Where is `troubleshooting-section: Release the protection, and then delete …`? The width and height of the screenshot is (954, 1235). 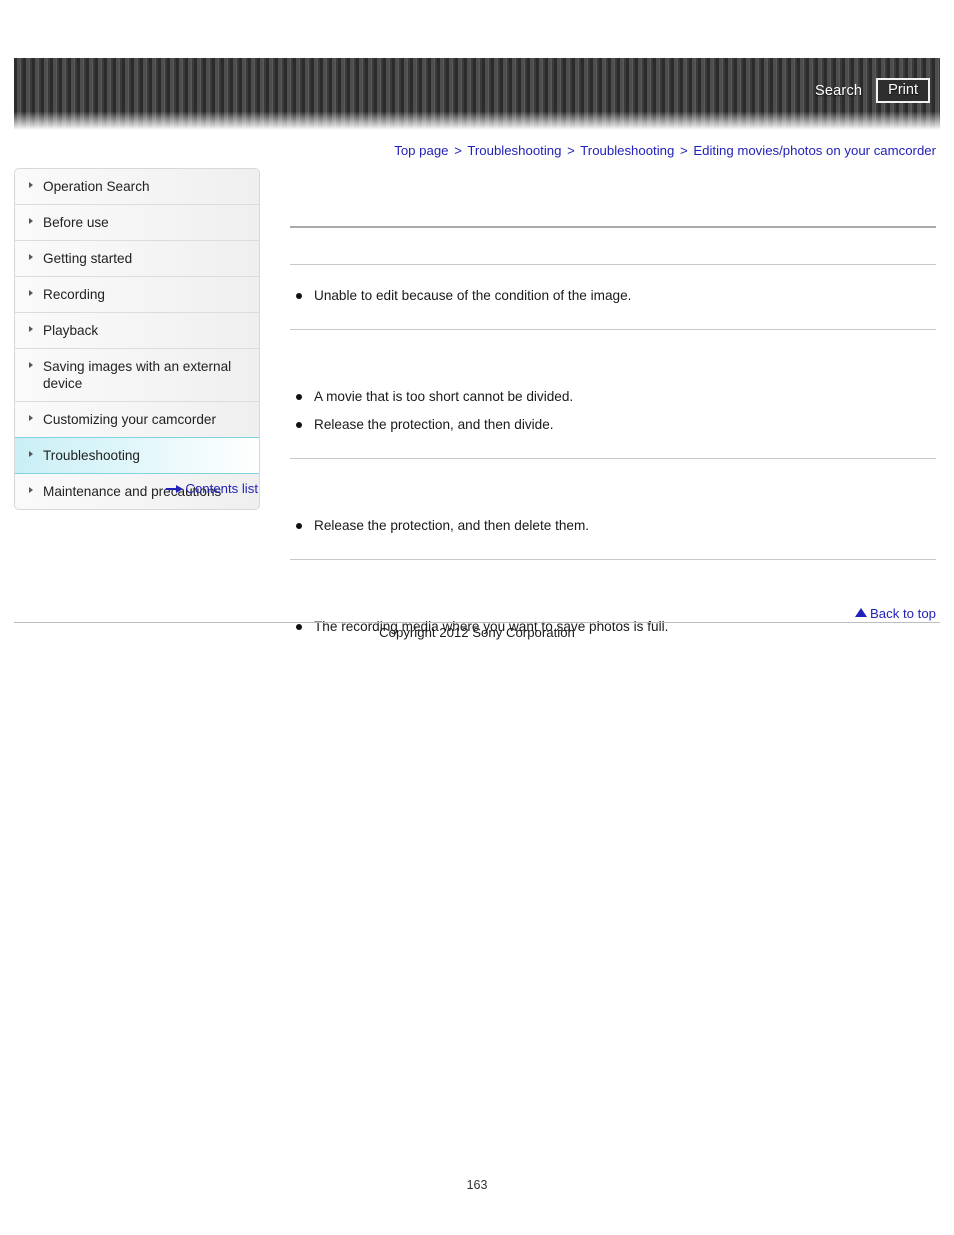
troubleshooting-section: Release the protection, and then delete … is located at coordinates (613, 508).